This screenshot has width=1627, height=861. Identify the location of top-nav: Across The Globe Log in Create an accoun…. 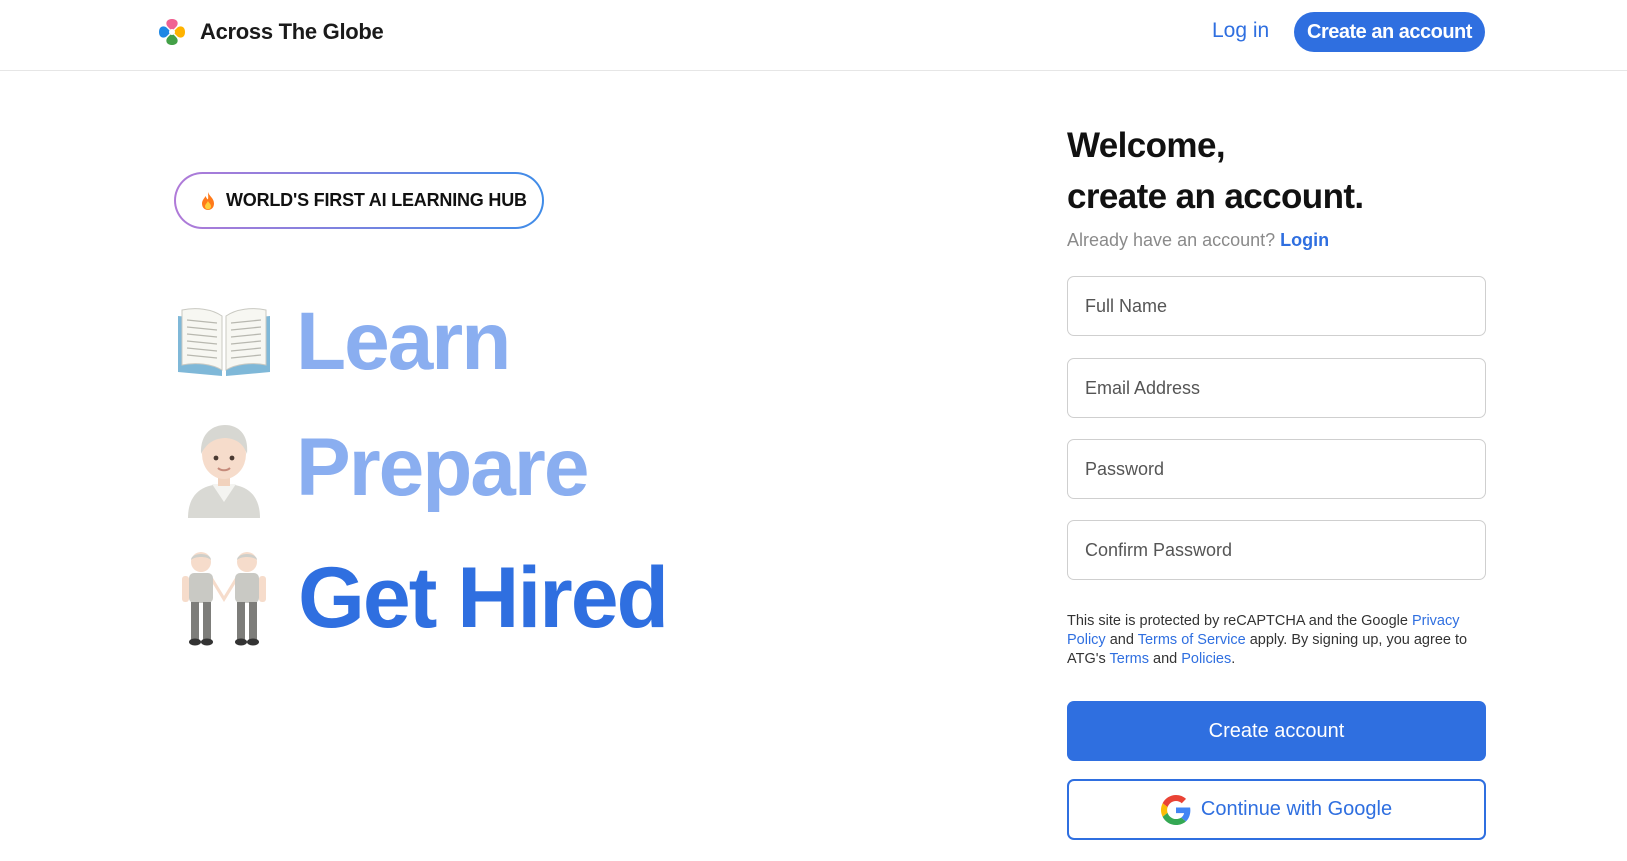
(813, 35).